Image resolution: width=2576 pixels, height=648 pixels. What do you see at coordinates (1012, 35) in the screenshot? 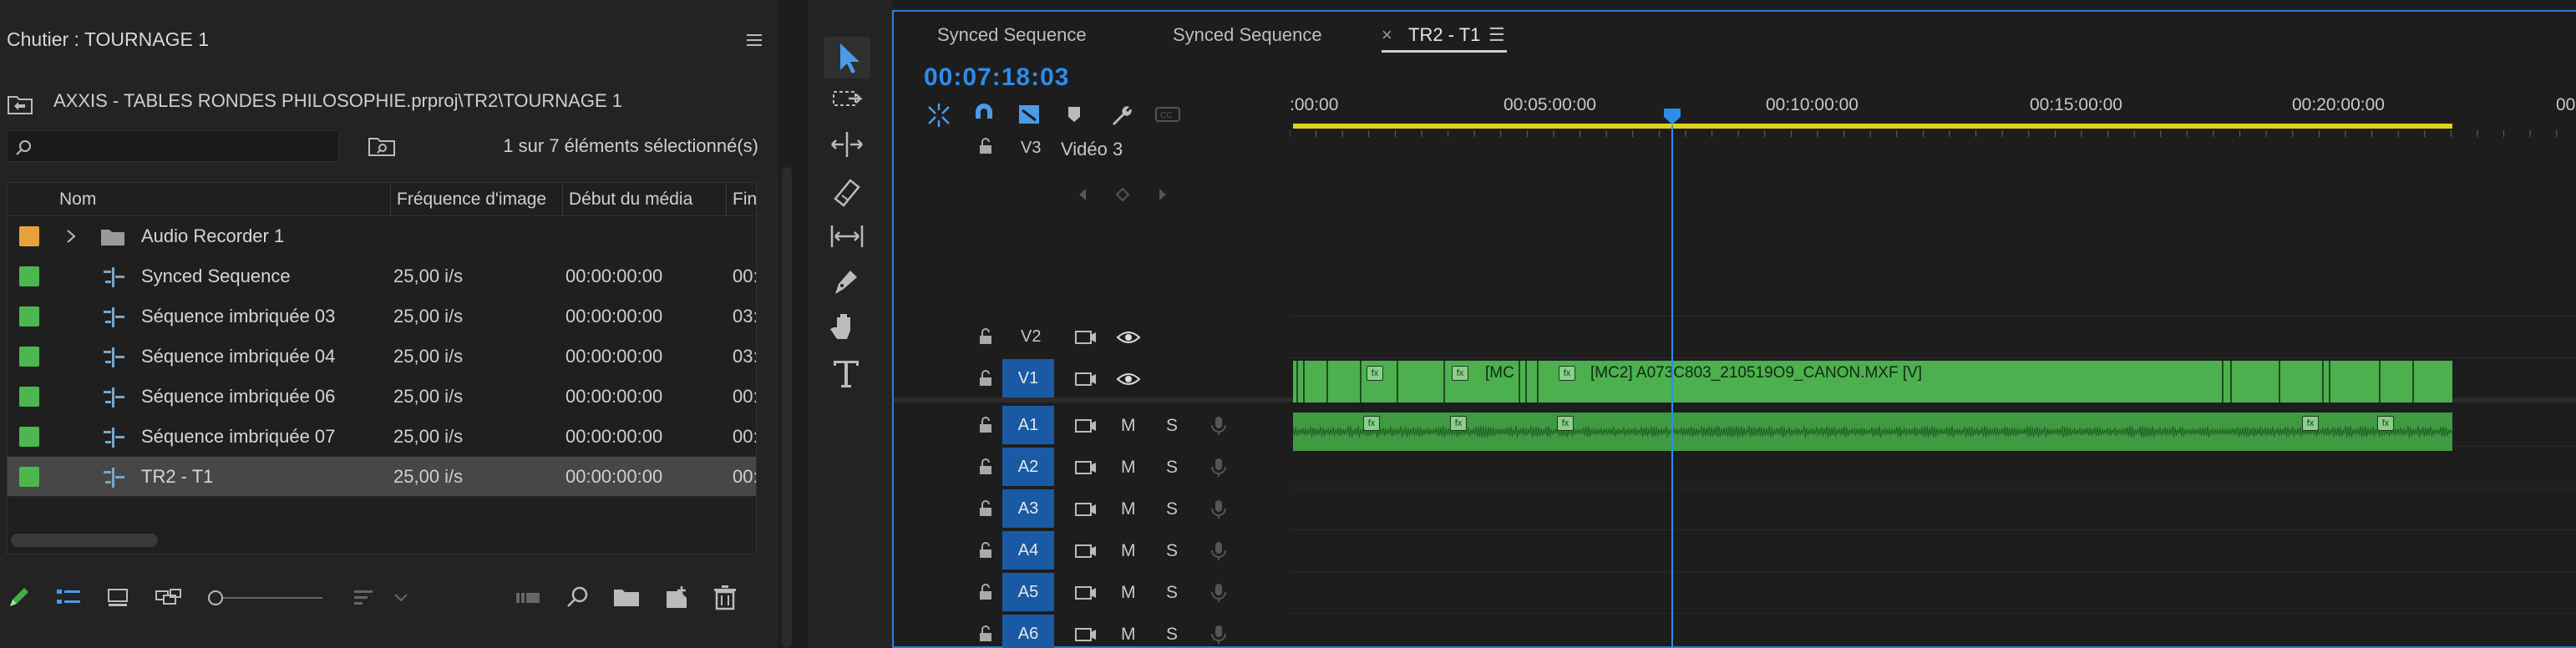
I see `tab-synced-sequence-1: Synced Sequence` at bounding box center [1012, 35].